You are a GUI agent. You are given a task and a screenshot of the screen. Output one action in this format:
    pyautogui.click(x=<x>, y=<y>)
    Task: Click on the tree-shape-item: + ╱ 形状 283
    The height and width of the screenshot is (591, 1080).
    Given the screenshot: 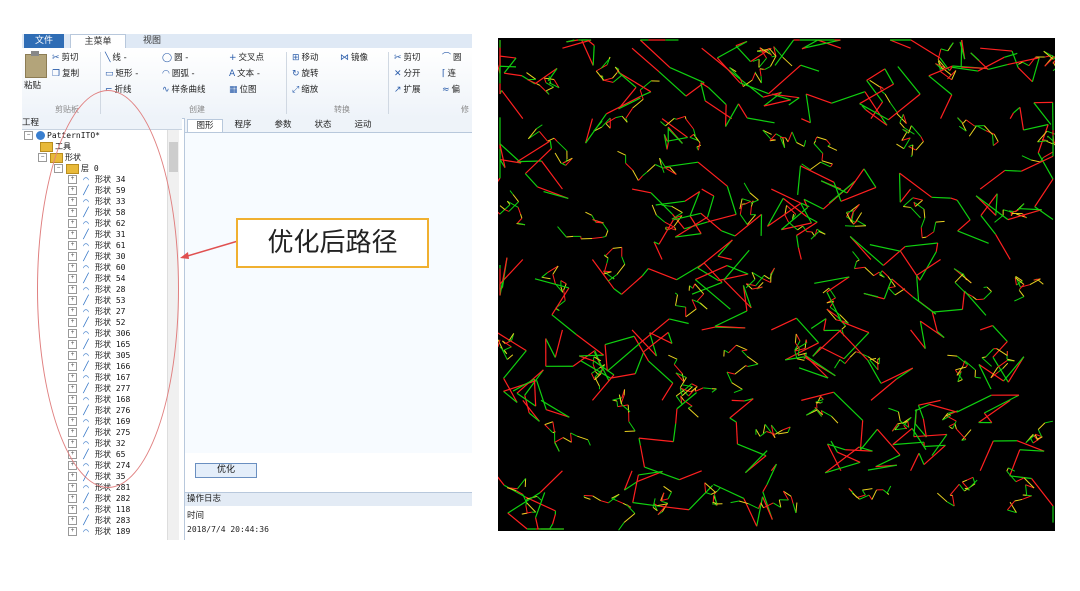 What is the action you would take?
    pyautogui.click(x=99, y=520)
    